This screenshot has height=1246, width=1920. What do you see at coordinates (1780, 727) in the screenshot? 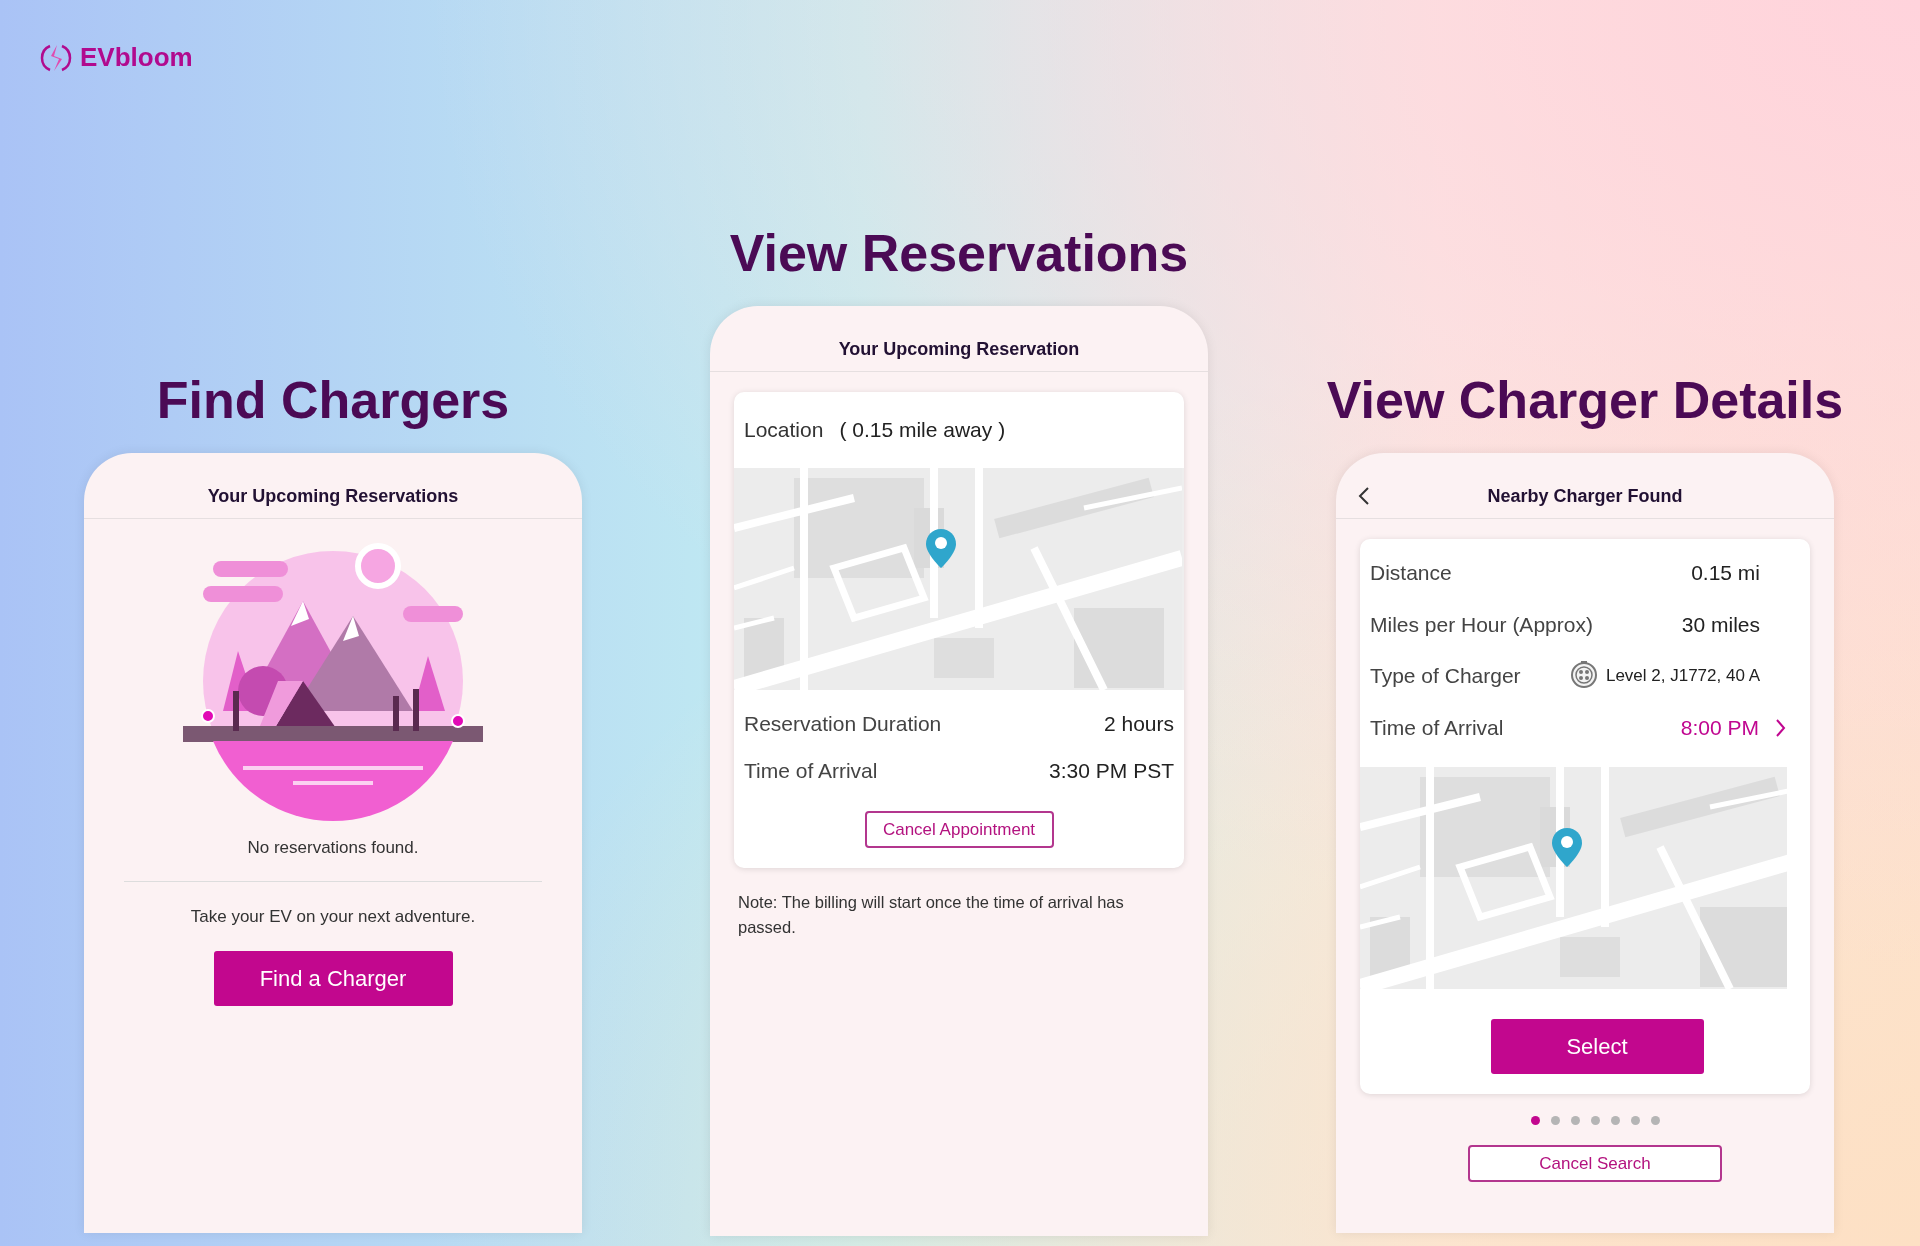
I see `chevron-right-icon` at bounding box center [1780, 727].